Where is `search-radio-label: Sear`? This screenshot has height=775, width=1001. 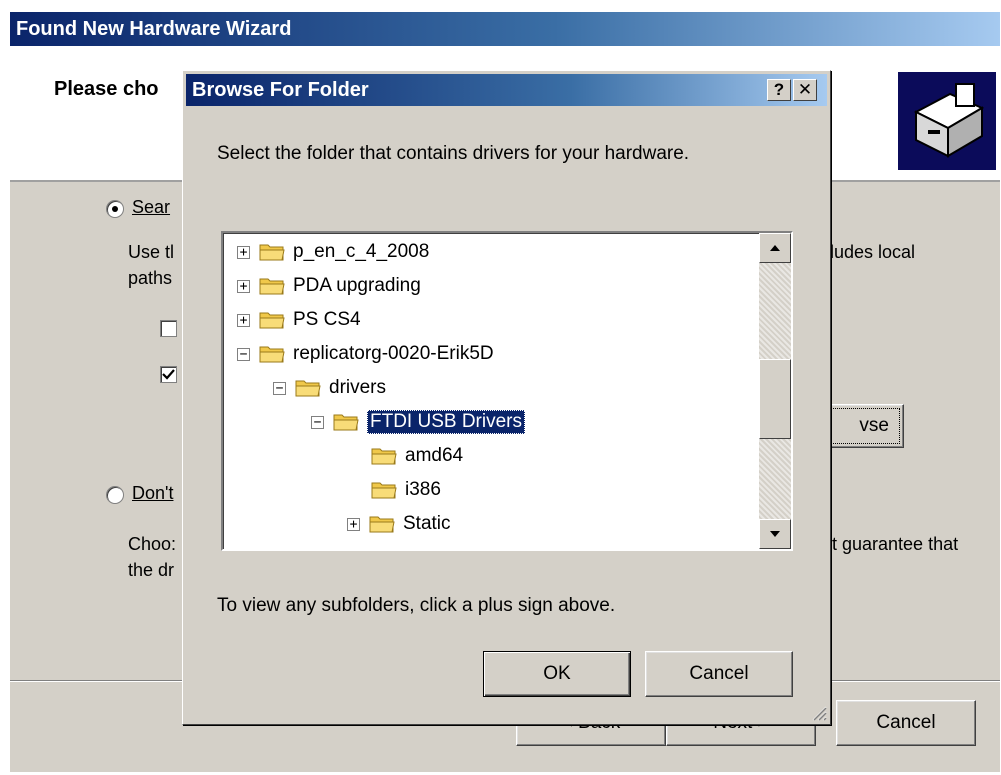 search-radio-label: Sear is located at coordinates (151, 207).